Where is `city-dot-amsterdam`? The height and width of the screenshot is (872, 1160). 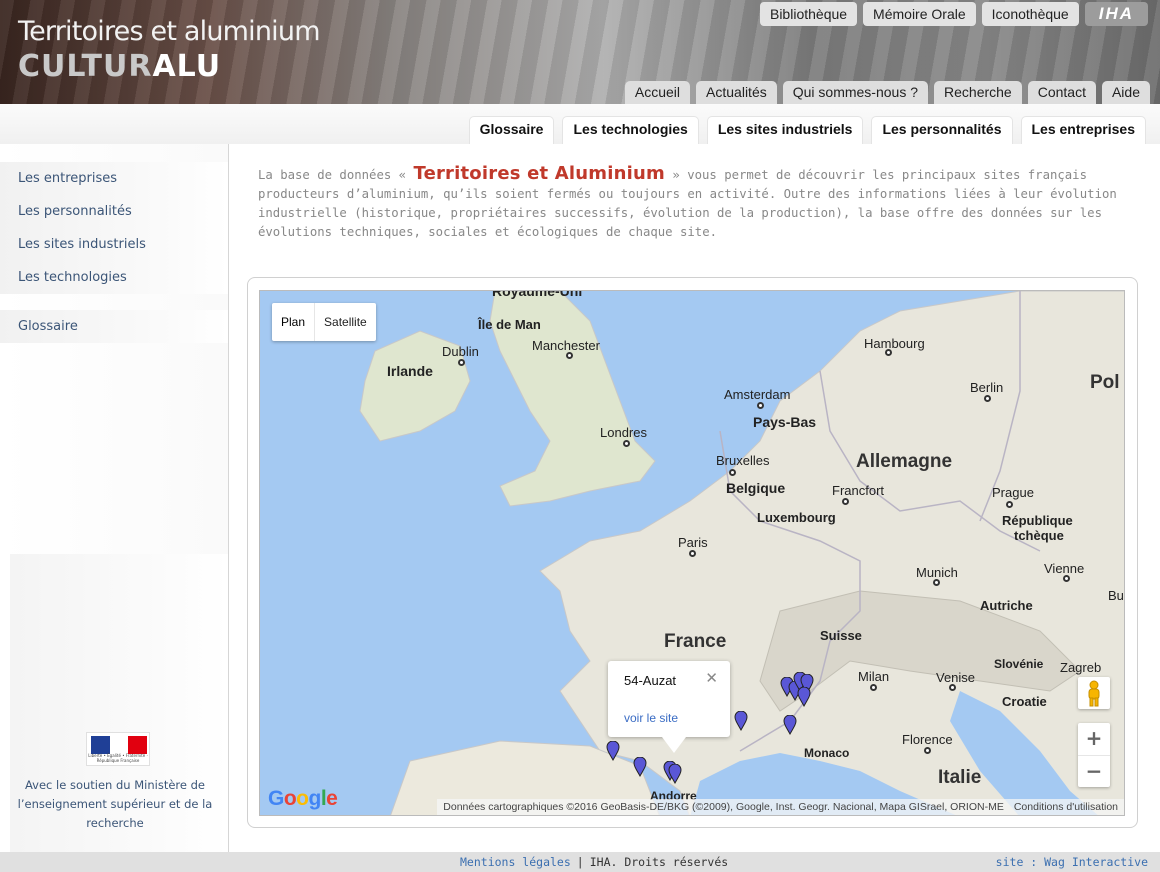 city-dot-amsterdam is located at coordinates (760, 405).